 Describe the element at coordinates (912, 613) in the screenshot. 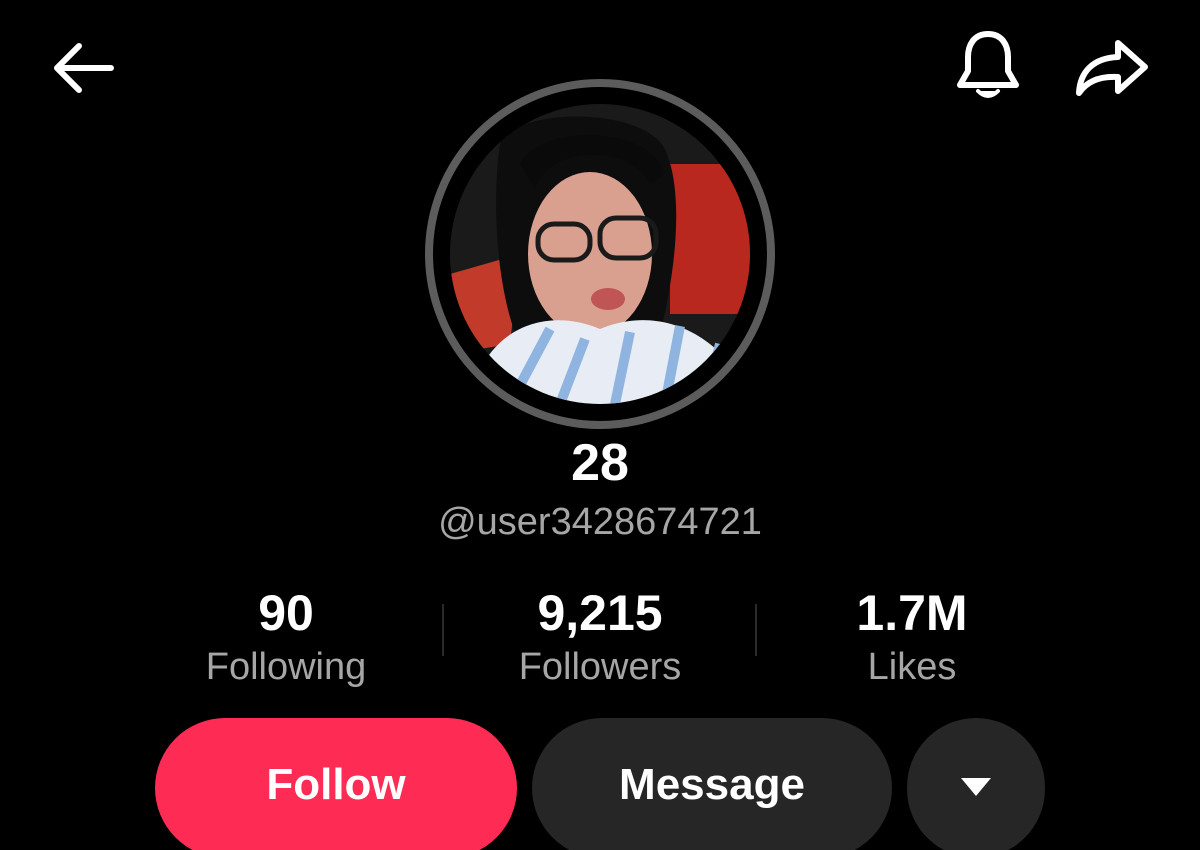

I see `likes-count: 1.7M` at that location.